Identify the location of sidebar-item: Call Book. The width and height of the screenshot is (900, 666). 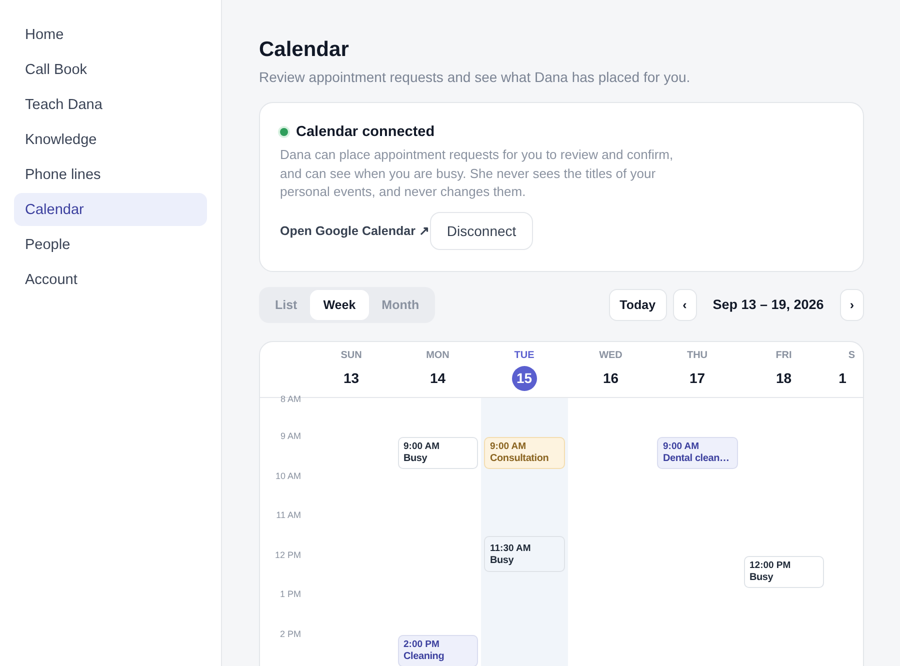
(110, 69).